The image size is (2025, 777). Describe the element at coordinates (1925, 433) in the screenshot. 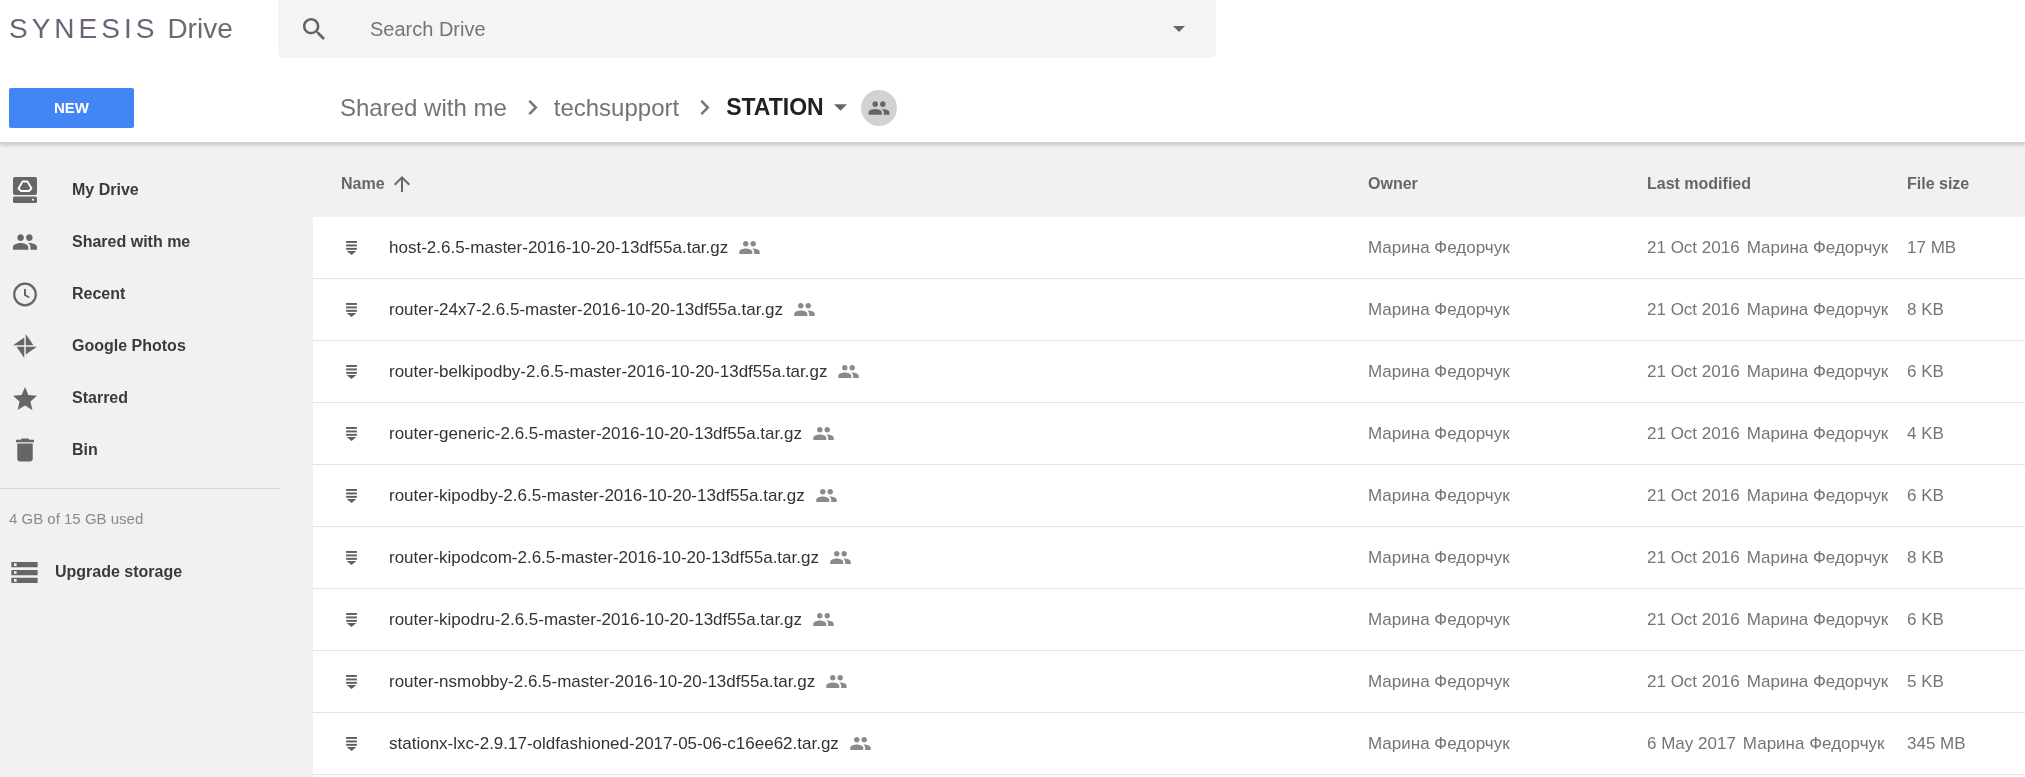

I see `file-size: 4 KB` at that location.